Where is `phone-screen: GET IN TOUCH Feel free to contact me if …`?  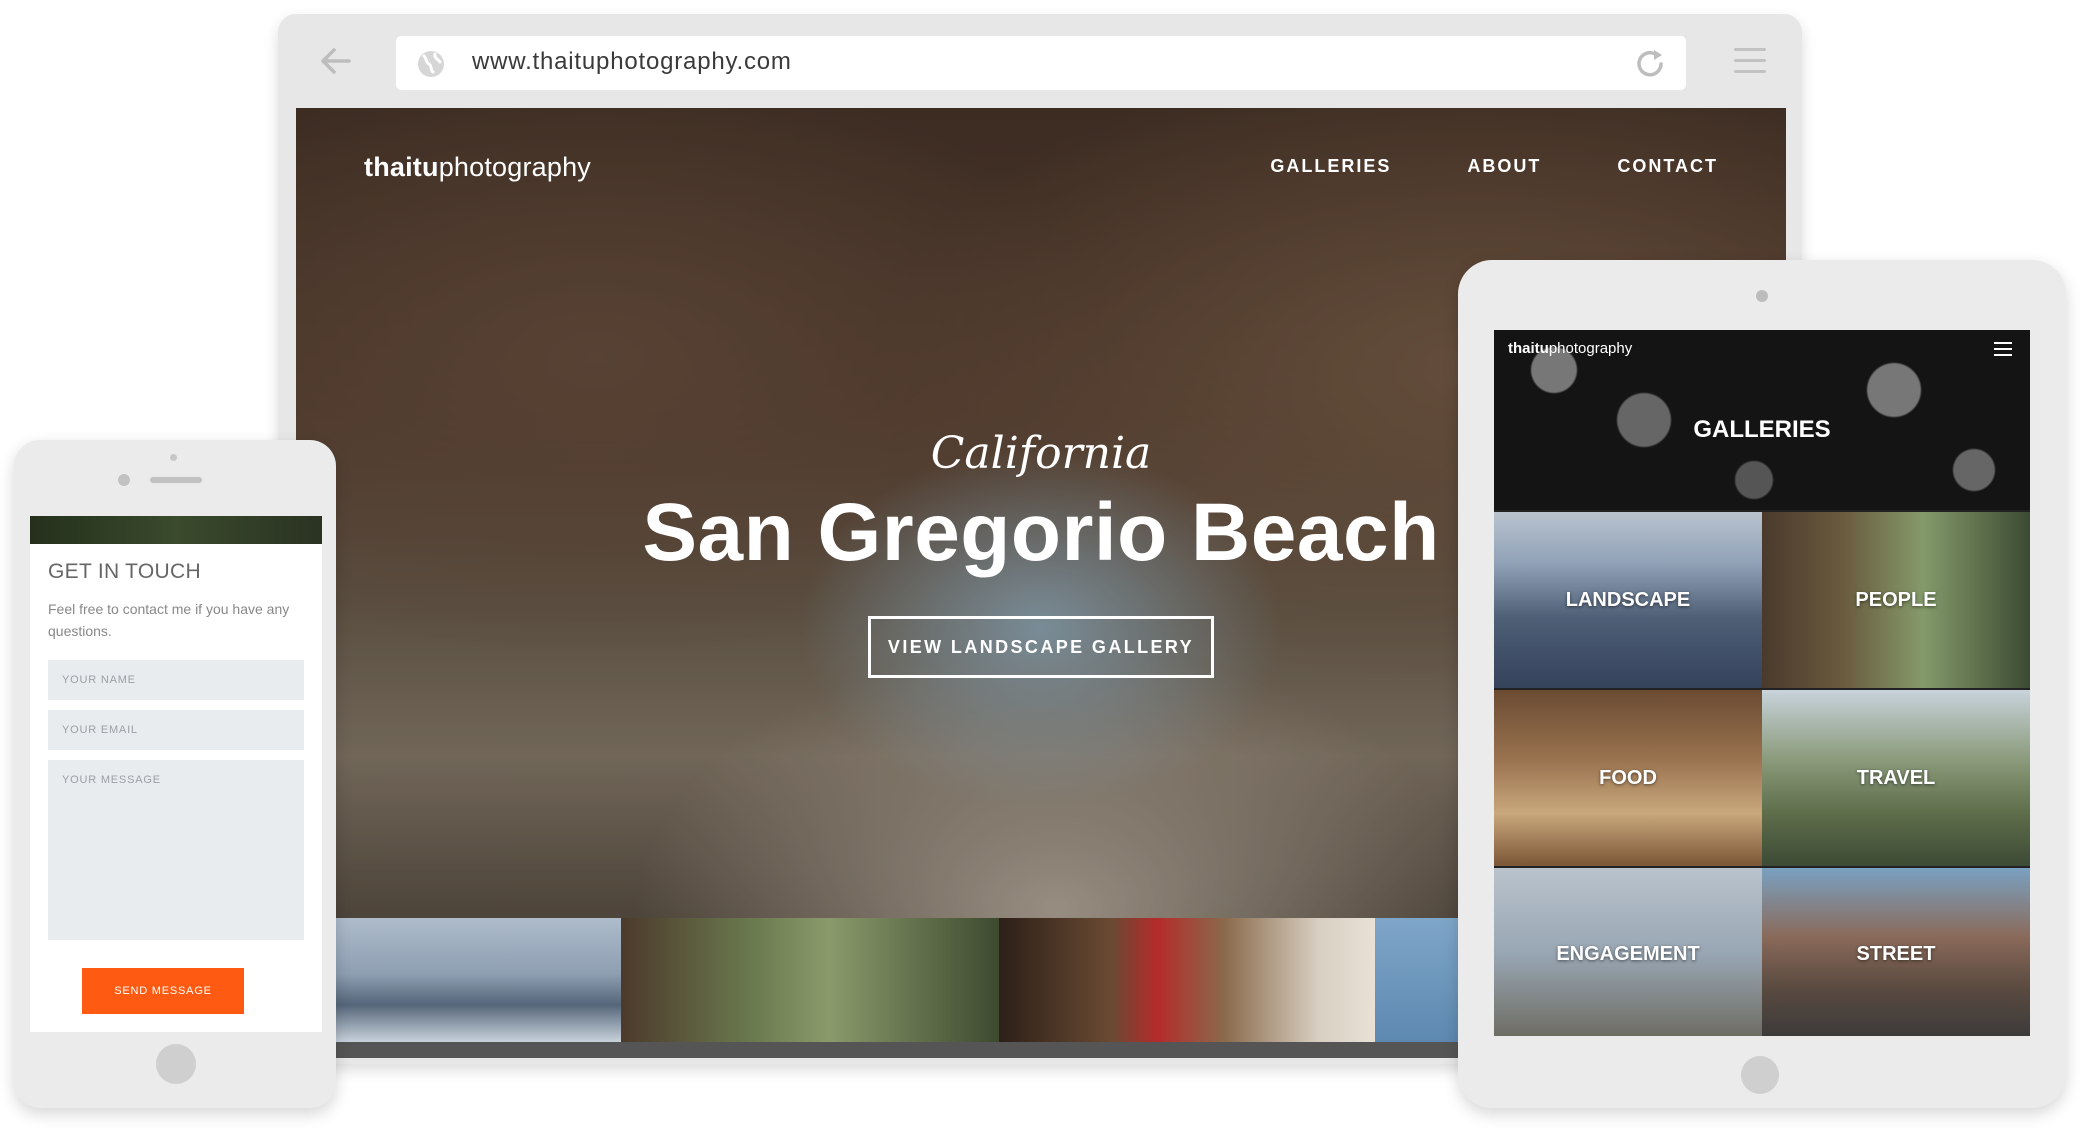
phone-screen: GET IN TOUCH Feel free to contact me if … is located at coordinates (176, 774).